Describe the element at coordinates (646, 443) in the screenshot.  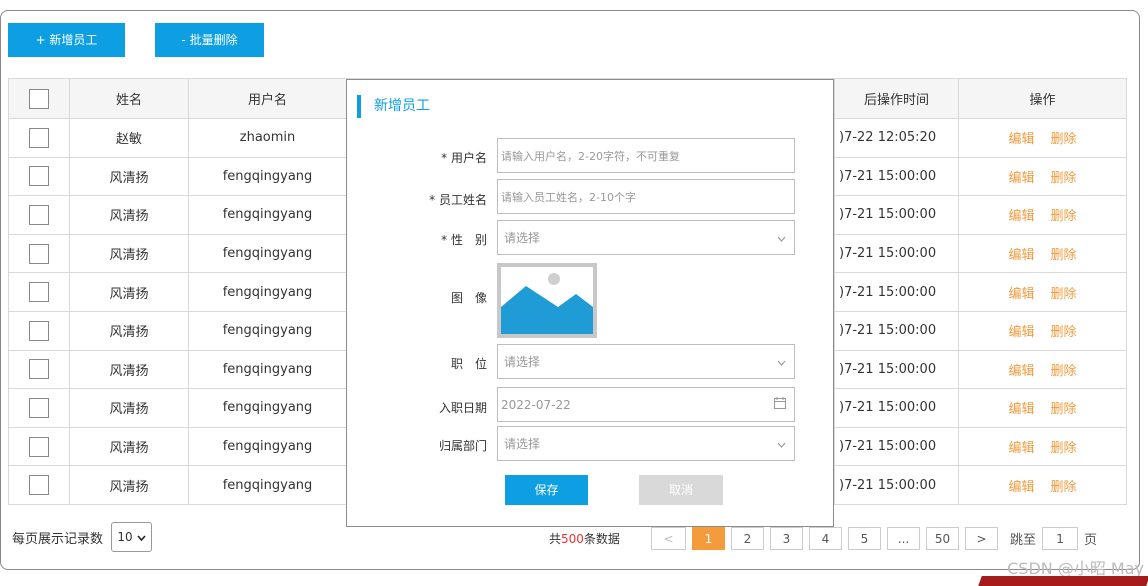
I see `department-select: 请选择` at that location.